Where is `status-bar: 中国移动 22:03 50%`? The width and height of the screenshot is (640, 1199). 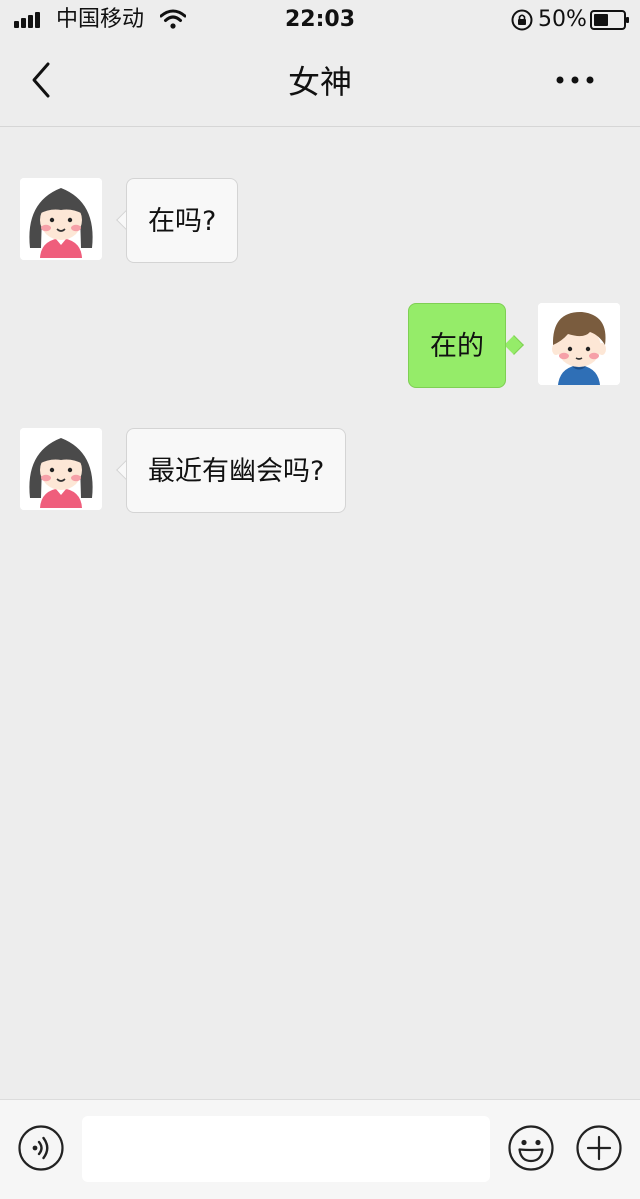
status-bar: 中国移动 22:03 50% is located at coordinates (320, 20).